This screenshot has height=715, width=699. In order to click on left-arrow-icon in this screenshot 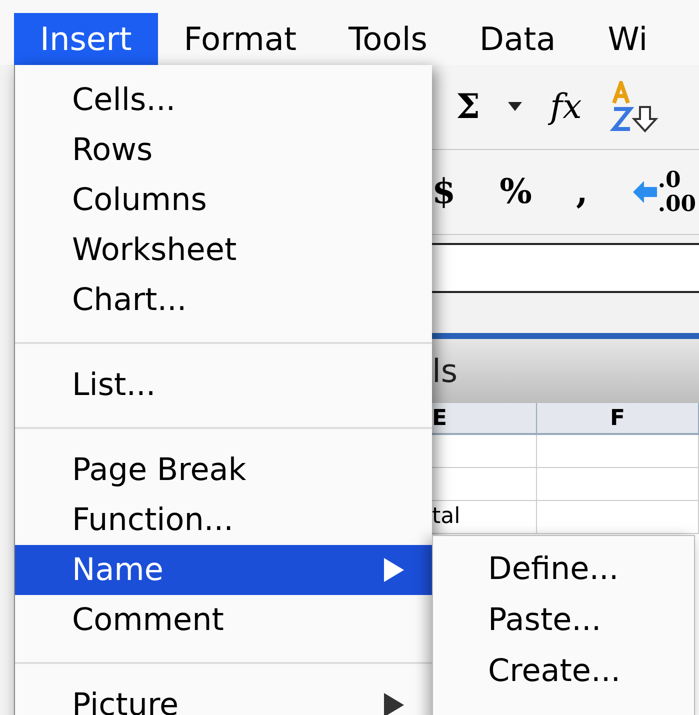, I will do `click(645, 192)`.